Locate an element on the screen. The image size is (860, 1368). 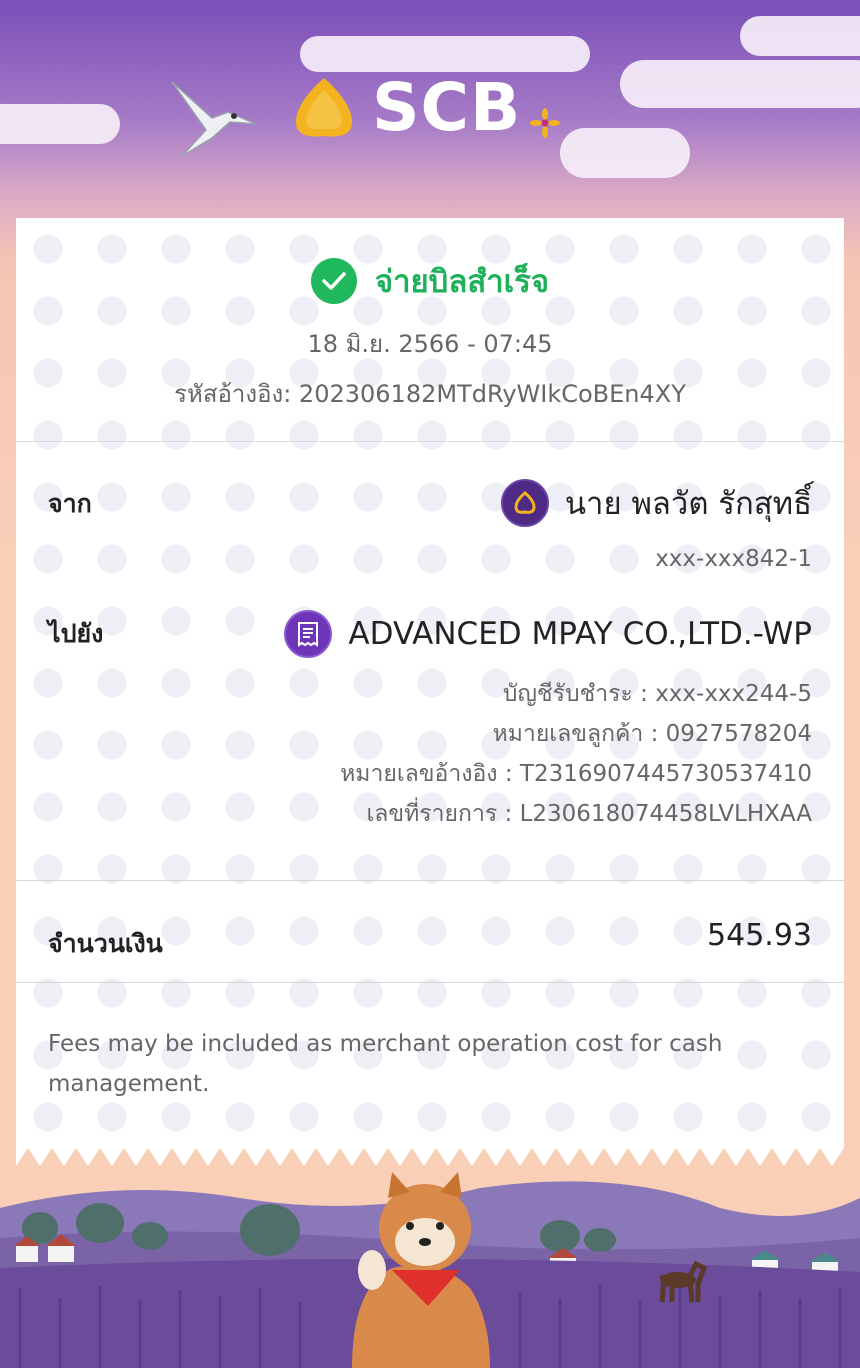
from-label: จาก is located at coordinates (70, 503).